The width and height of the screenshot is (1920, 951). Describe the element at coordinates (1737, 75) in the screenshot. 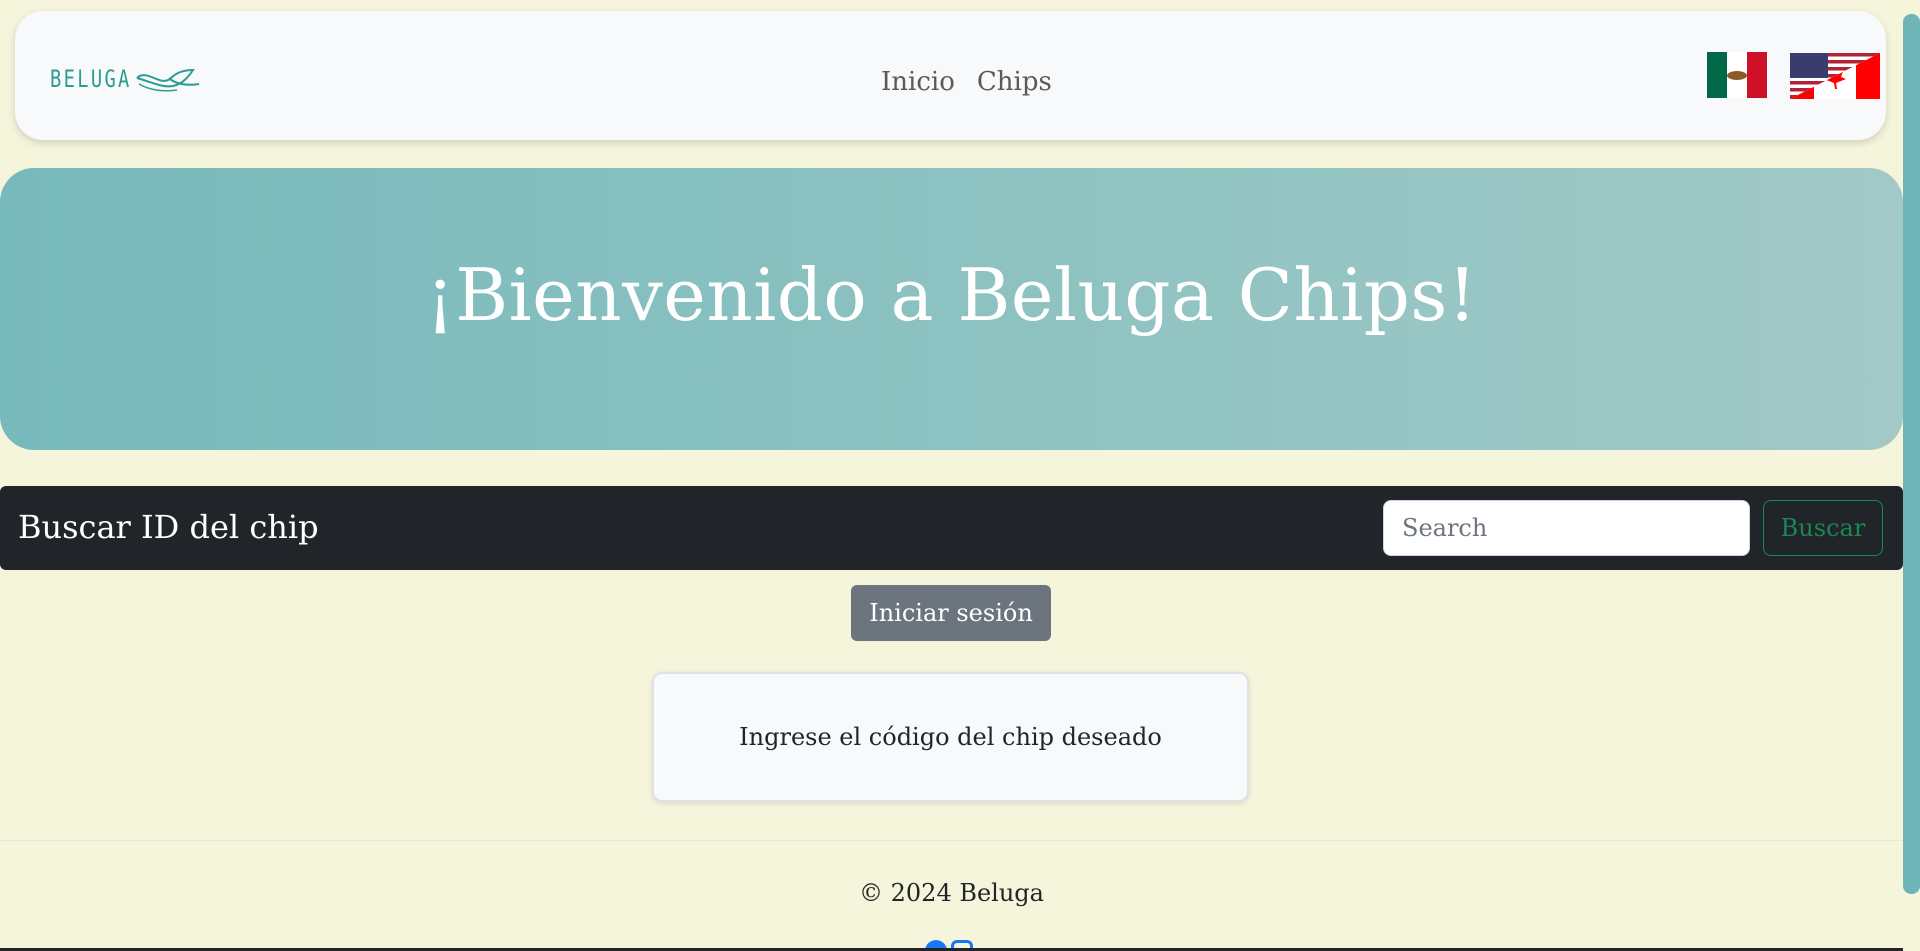

I see `mexico-flag-icon` at that location.